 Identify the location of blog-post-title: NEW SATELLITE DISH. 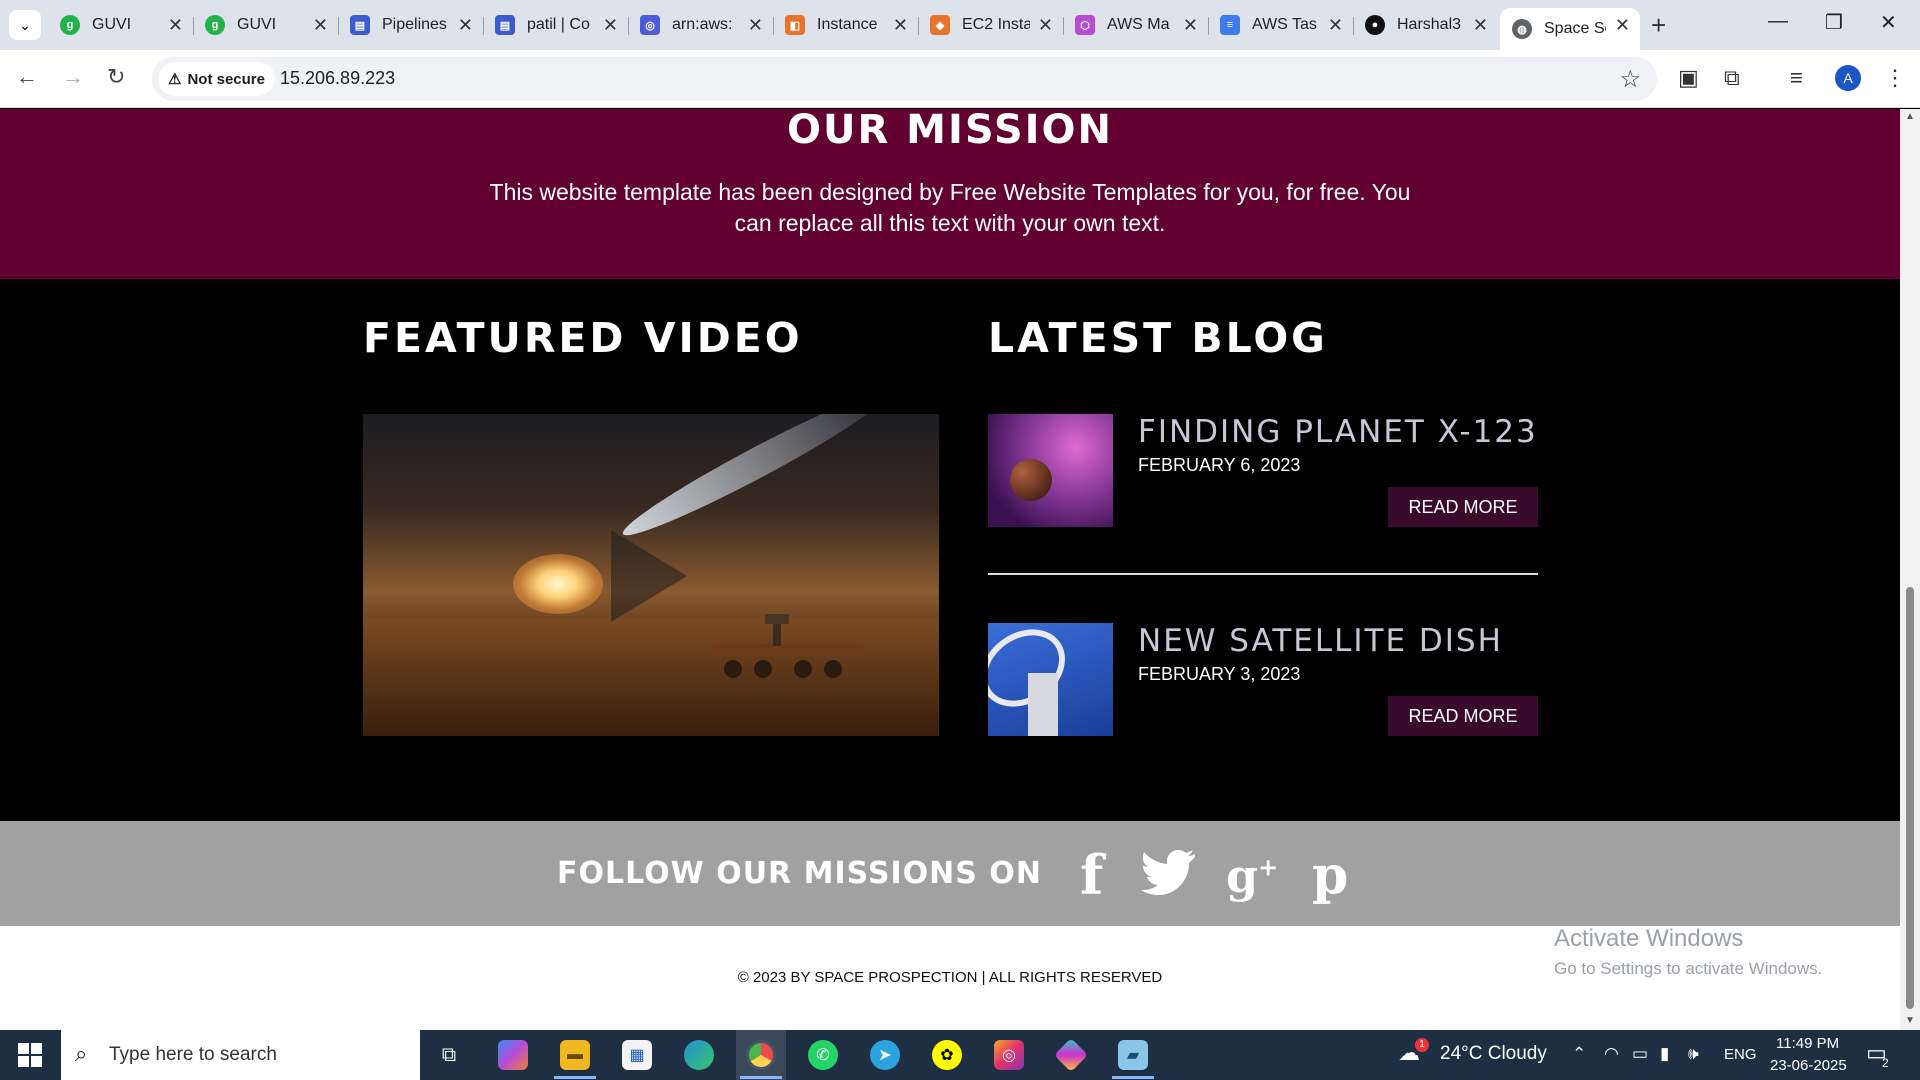
(1320, 641).